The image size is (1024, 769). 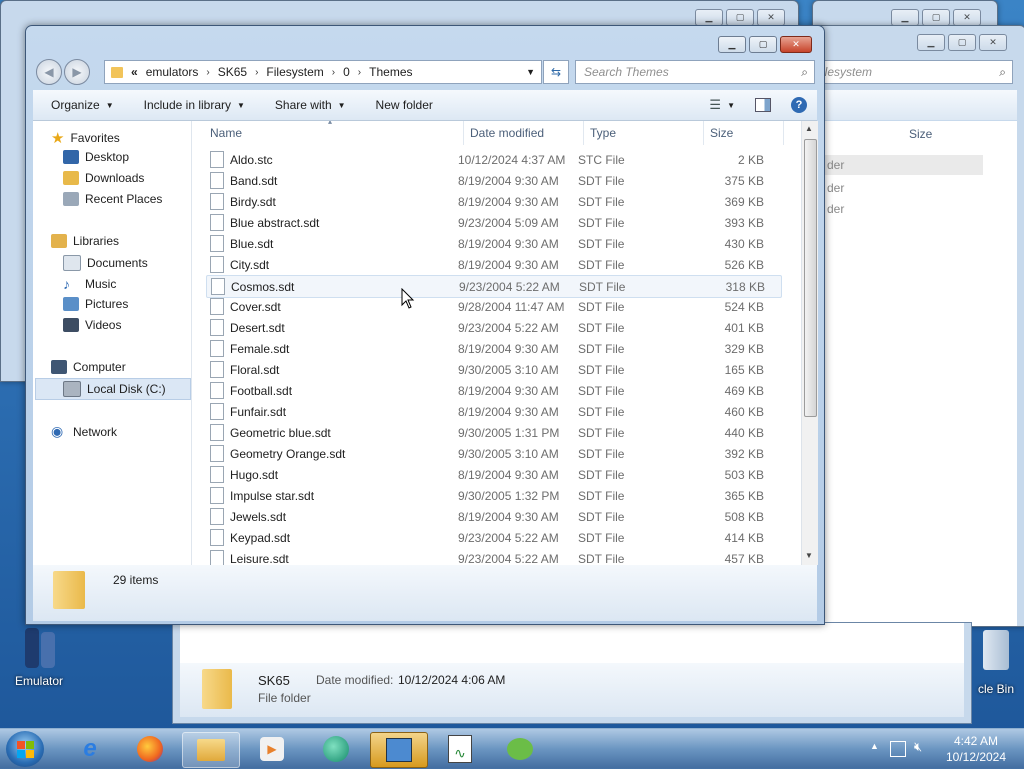 What do you see at coordinates (172, 72) in the screenshot?
I see `breadcrumb-emulators: emulators` at bounding box center [172, 72].